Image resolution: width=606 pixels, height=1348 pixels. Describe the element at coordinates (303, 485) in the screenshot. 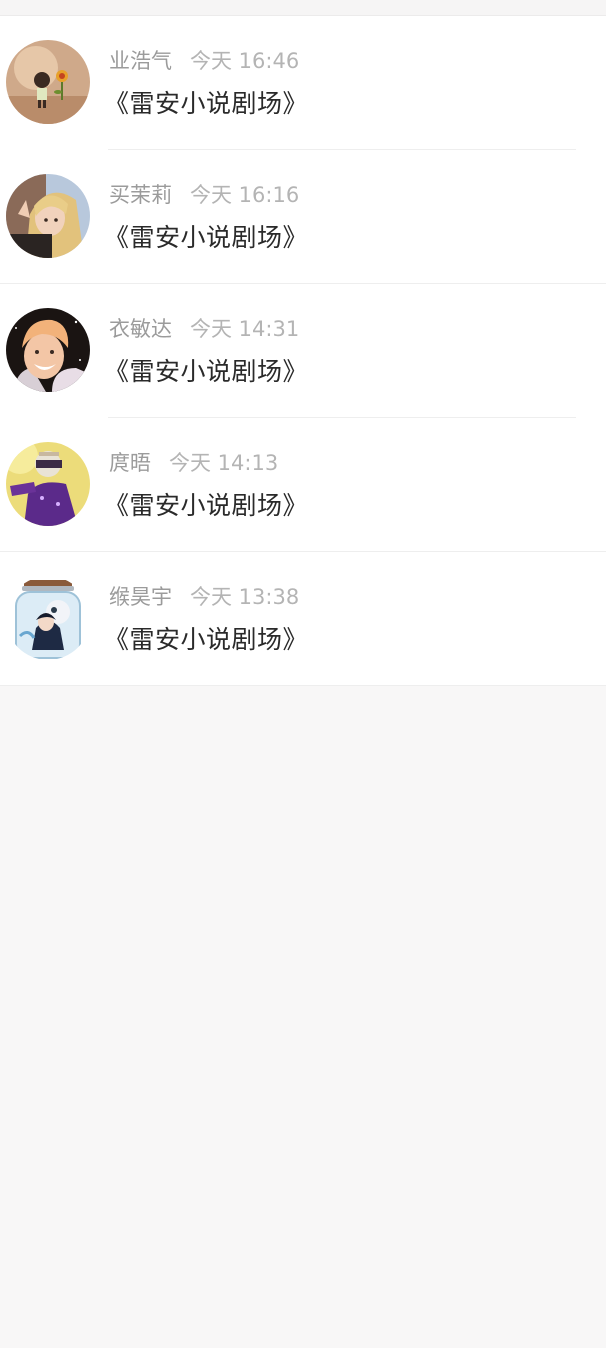

I see `message-item: 庹晤 今天 14:13 《雷安小说剧场》` at that location.